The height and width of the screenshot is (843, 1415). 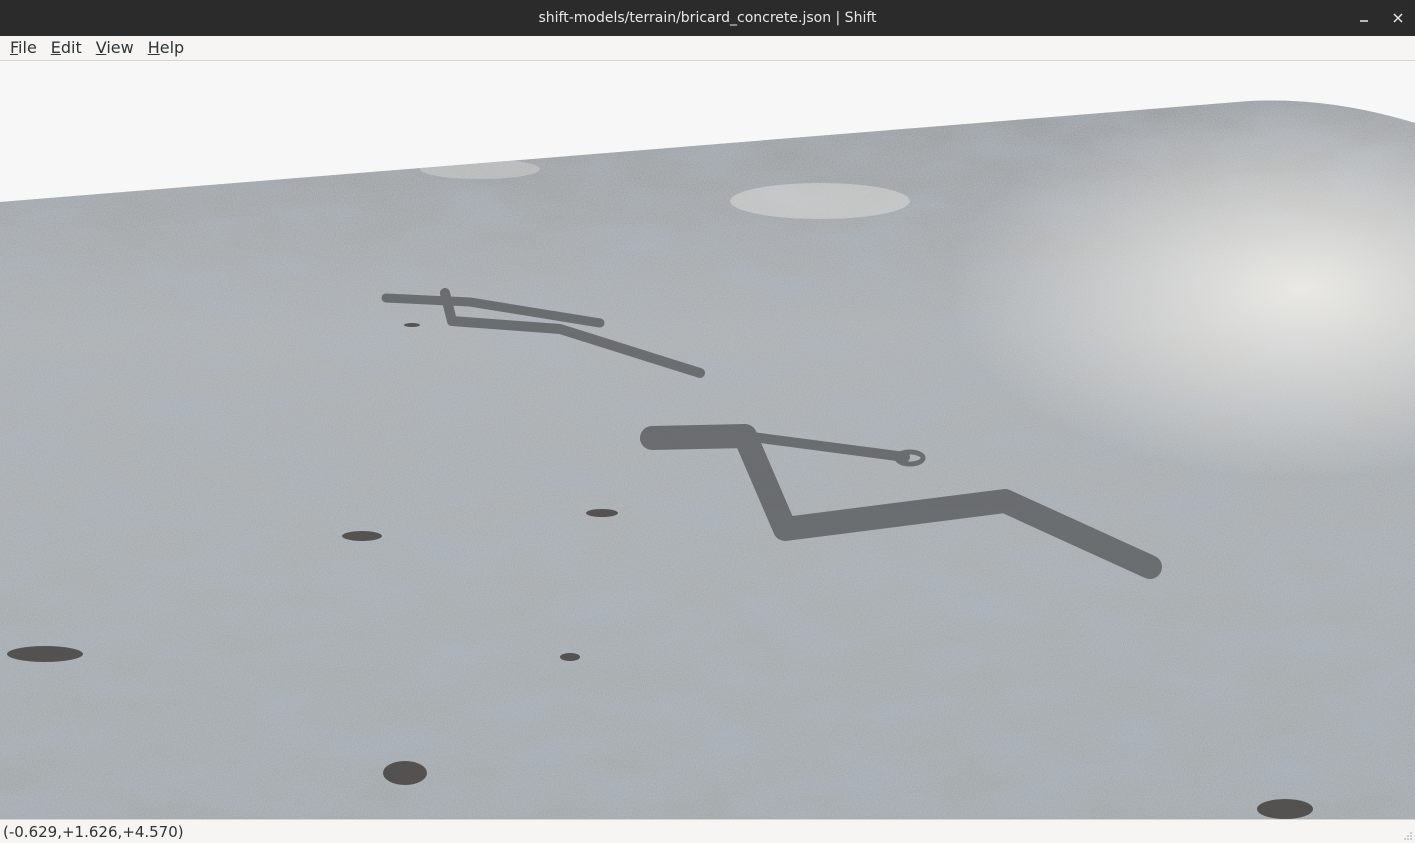 I want to click on menu-edit: Edit, so click(x=66, y=48).